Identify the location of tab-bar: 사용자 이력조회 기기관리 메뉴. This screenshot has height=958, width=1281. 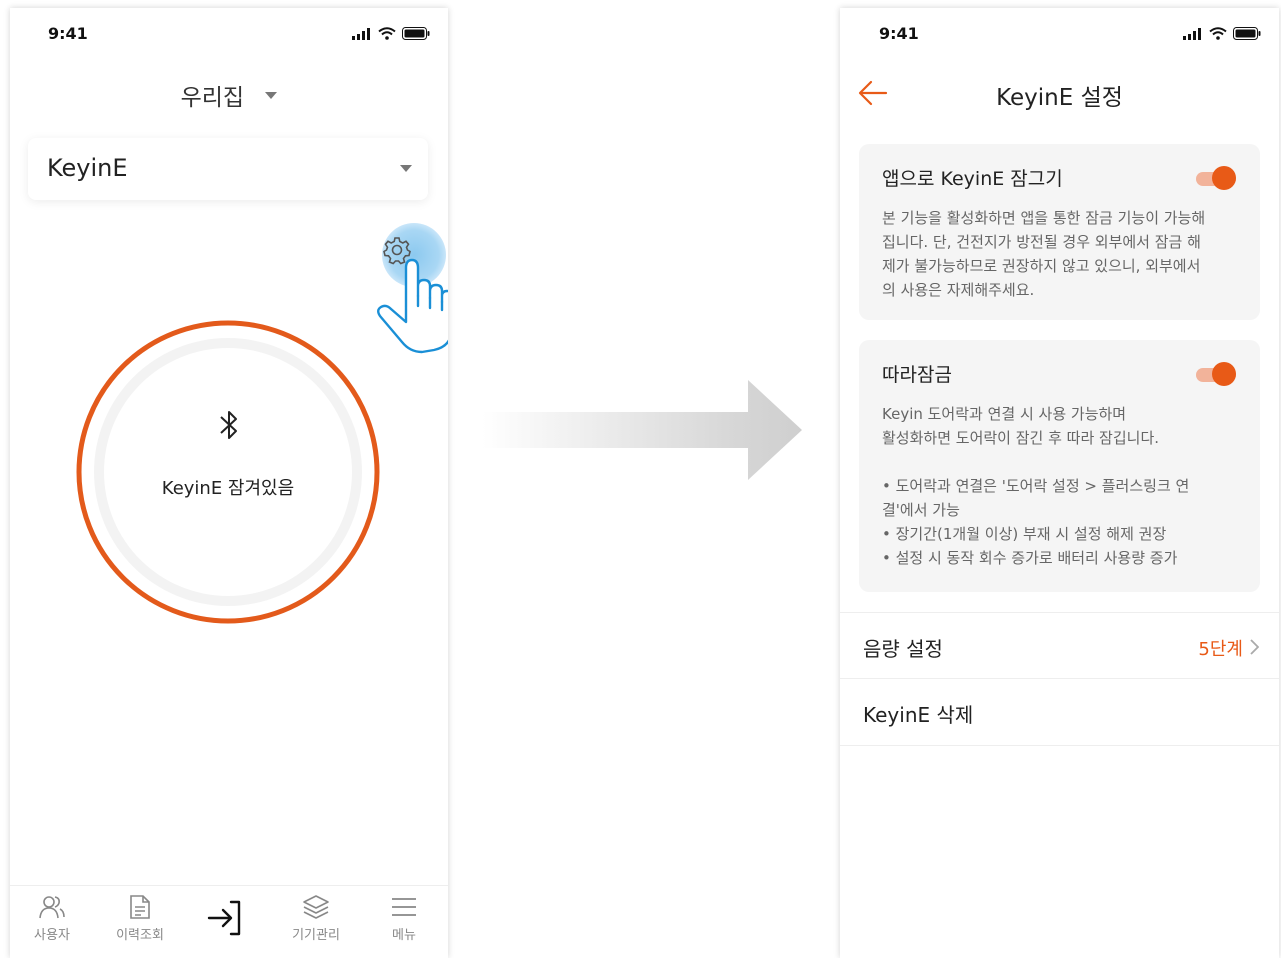
(229, 921).